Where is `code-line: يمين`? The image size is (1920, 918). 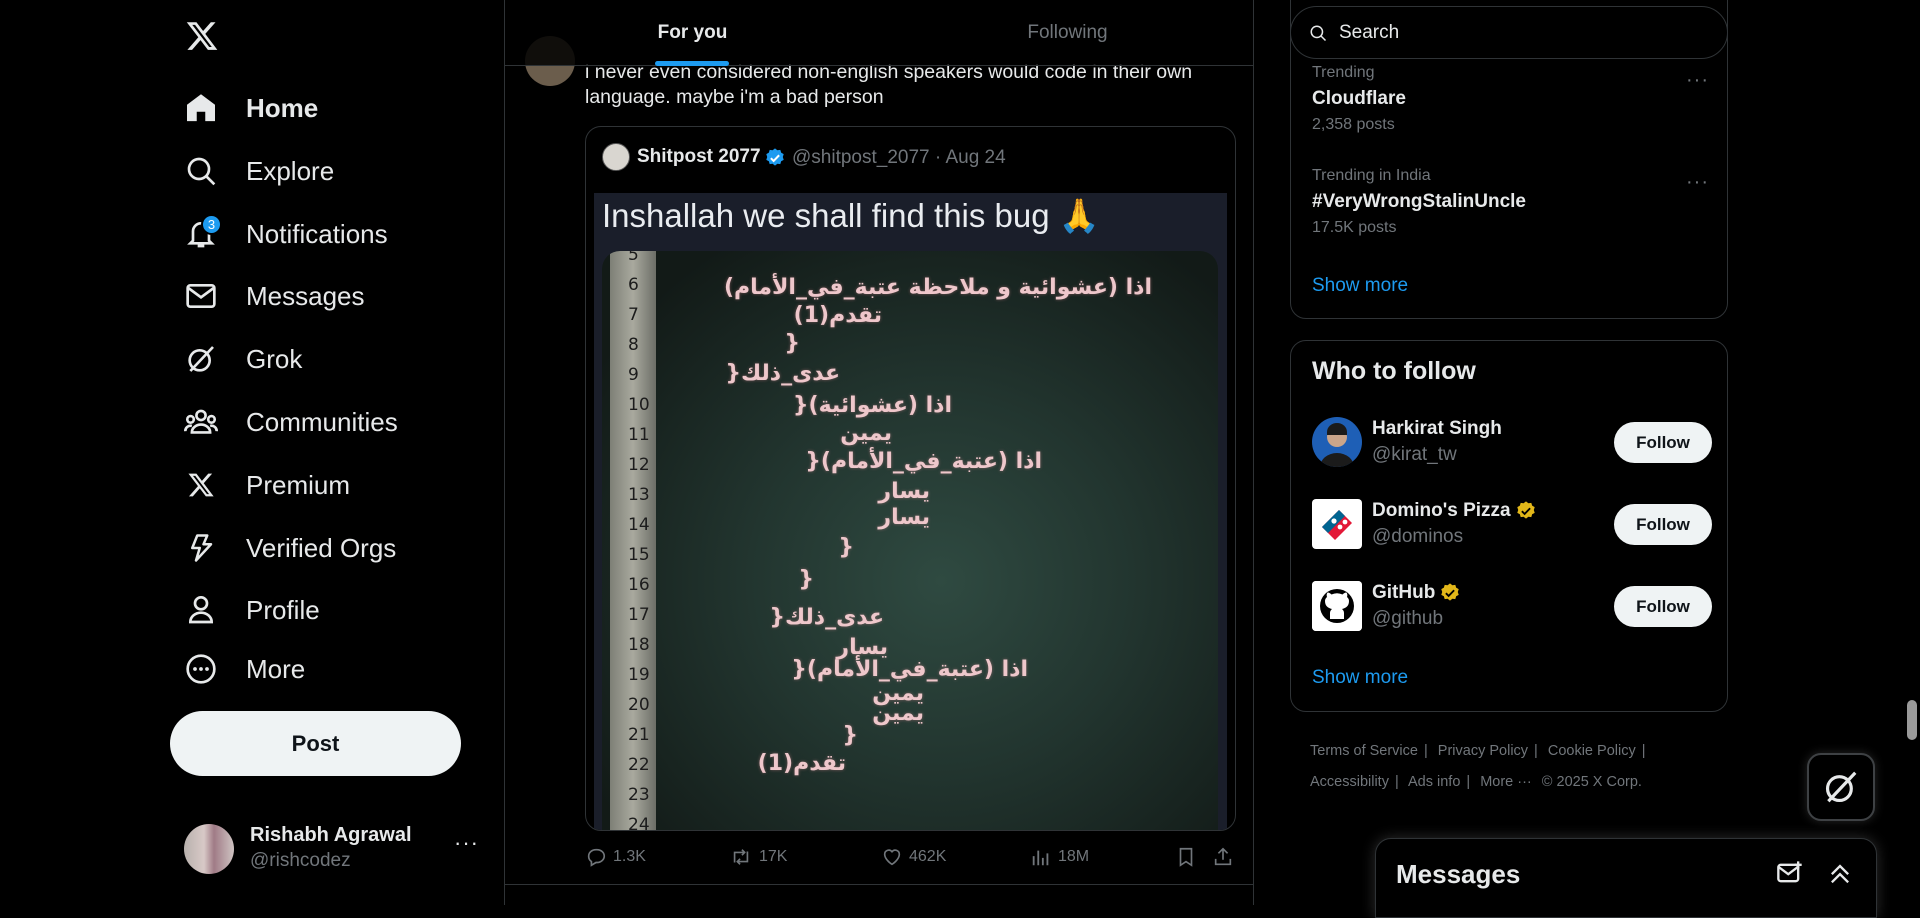 code-line: يمين is located at coordinates (866, 433).